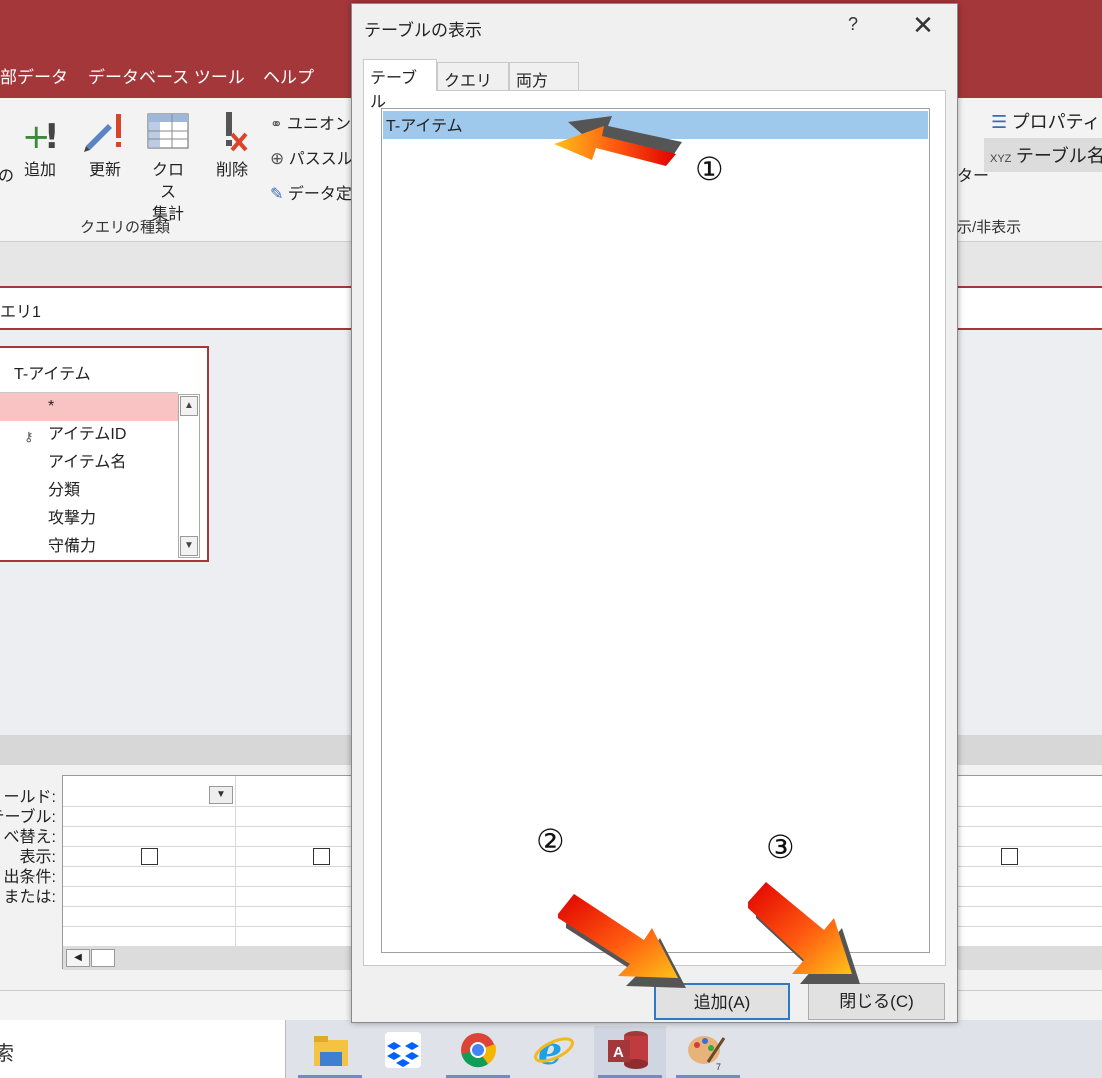  I want to click on internet-explorer-icon: e, so click(552, 1052).